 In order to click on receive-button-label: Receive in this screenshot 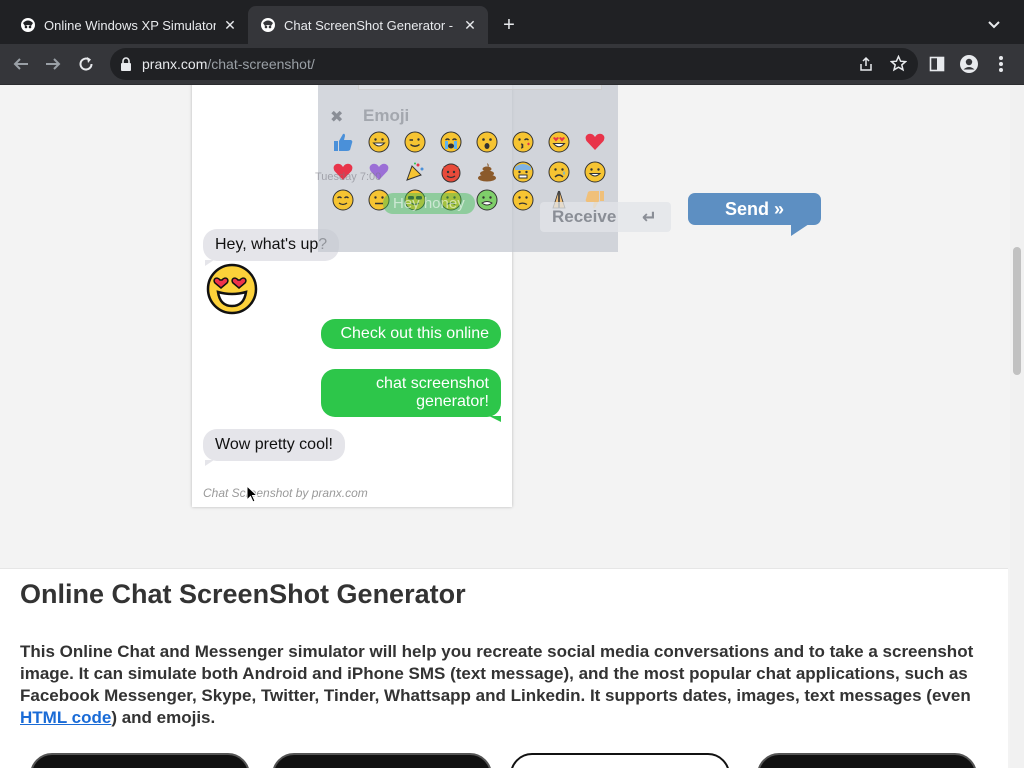, I will do `click(584, 216)`.